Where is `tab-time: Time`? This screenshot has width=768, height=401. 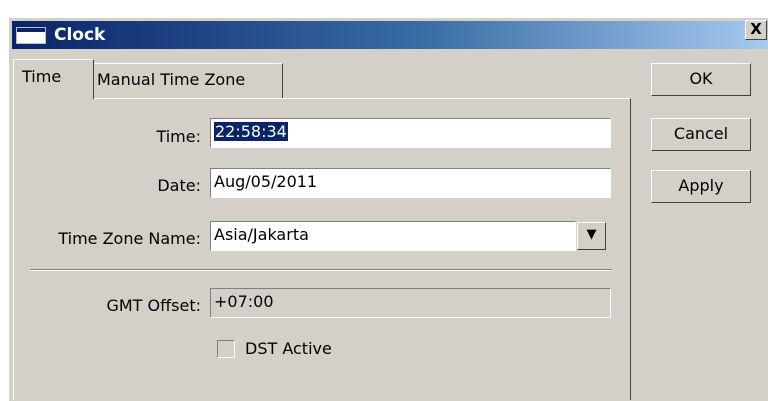 tab-time: Time is located at coordinates (53, 79).